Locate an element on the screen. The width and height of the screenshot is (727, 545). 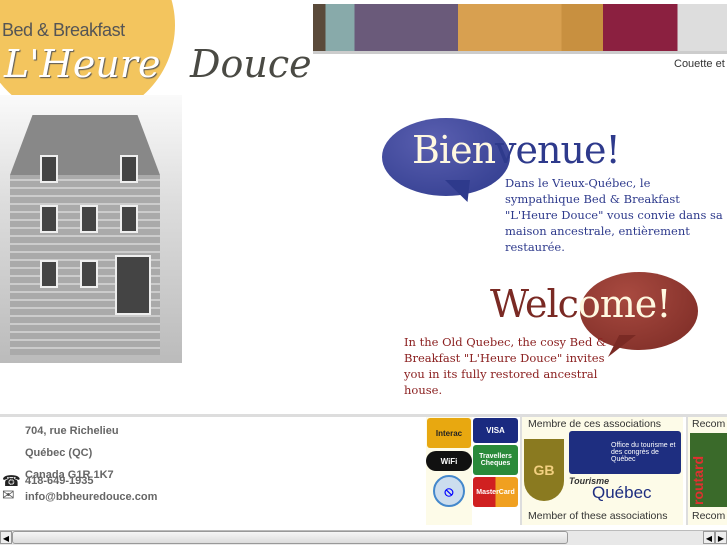
welcome-title-en: Welcome! is located at coordinates (581, 304).